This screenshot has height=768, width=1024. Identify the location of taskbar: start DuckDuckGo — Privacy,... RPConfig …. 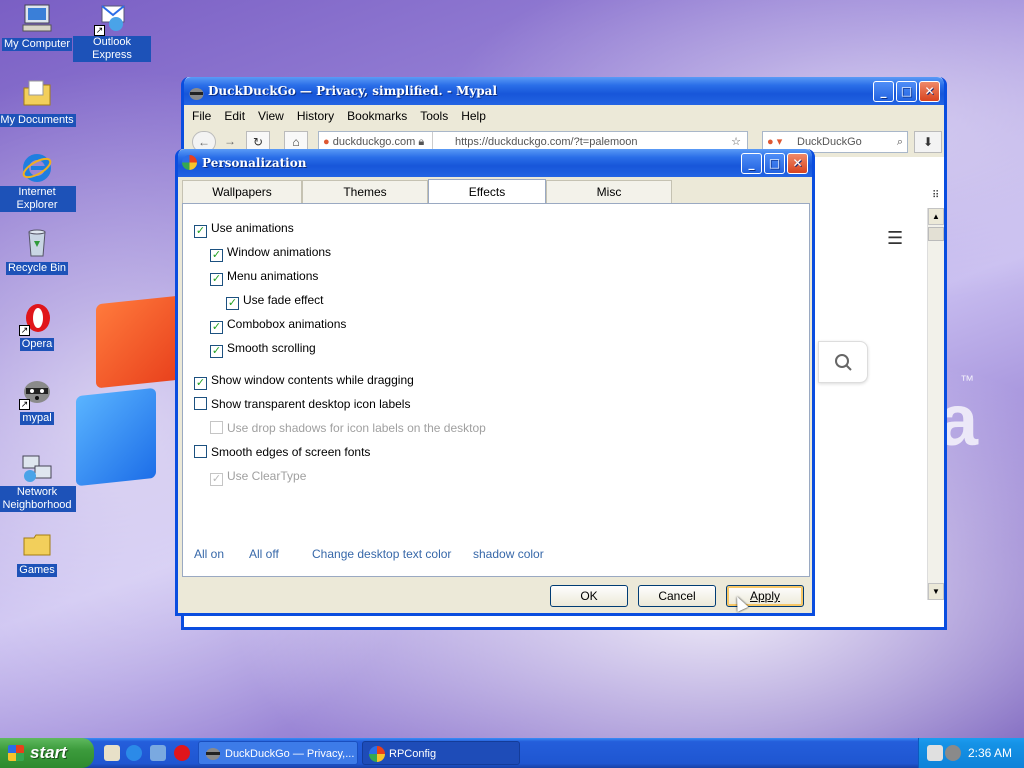
(512, 753).